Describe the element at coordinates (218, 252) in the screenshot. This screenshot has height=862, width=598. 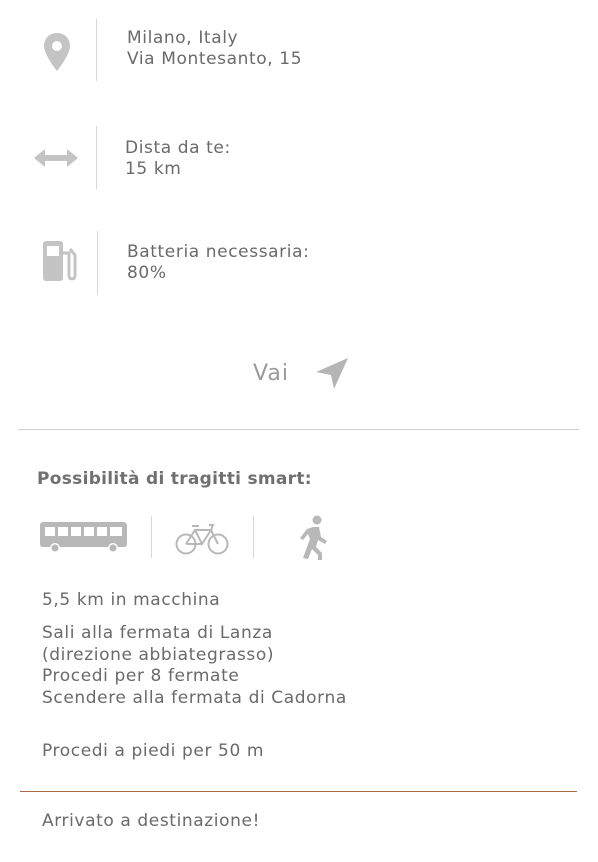
I see `battery-label: Batteria necessaria:` at that location.